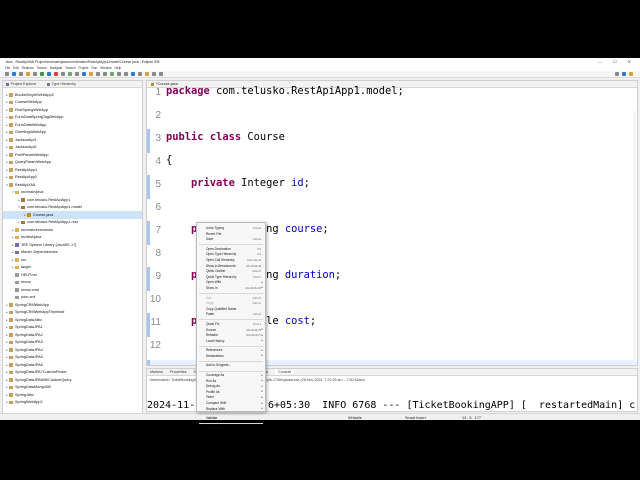 The width and height of the screenshot is (640, 480). Describe the element at coordinates (56, 68) in the screenshot. I see `menu-navigate: Navigate` at that location.